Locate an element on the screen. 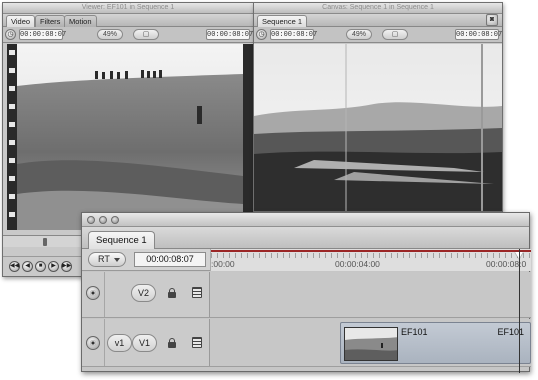  timeline-tab-row: Sequence 1 is located at coordinates (305, 238).